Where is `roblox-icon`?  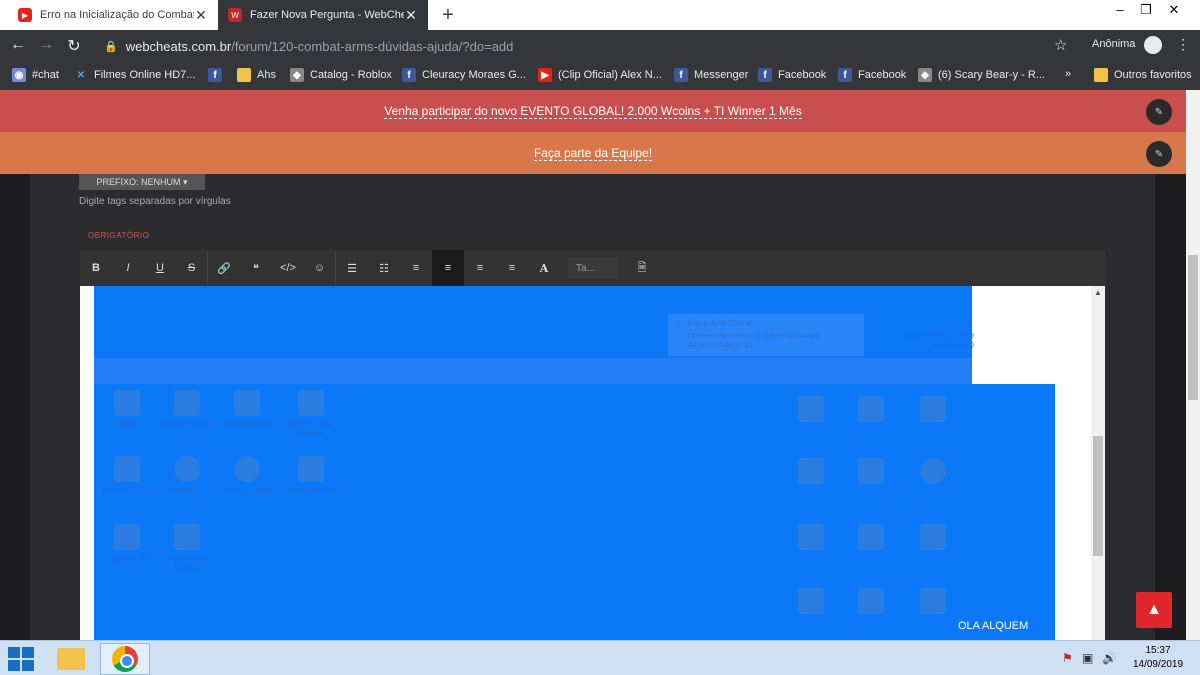
roblox-icon is located at coordinates (187, 403).